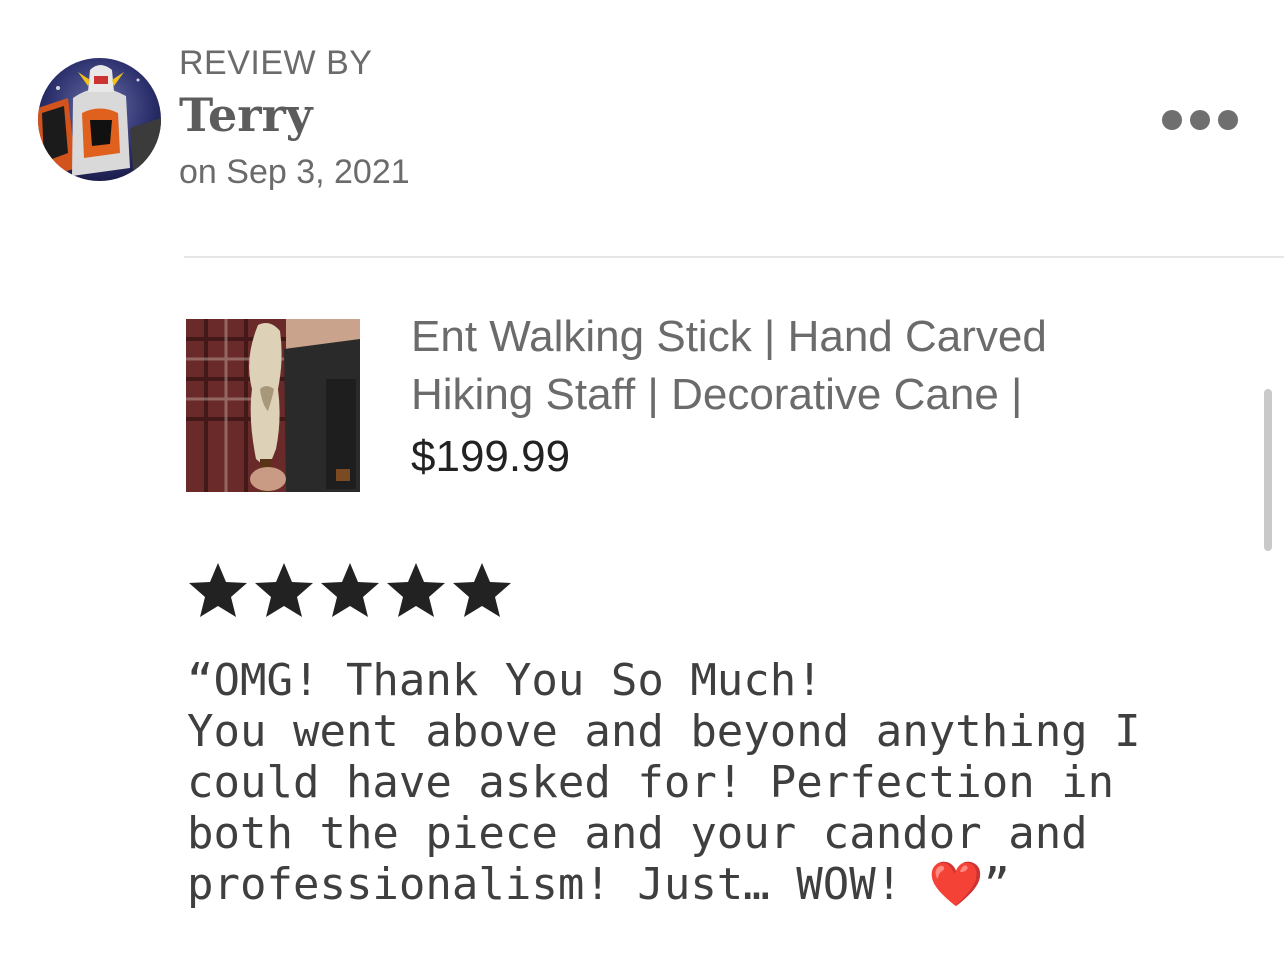  What do you see at coordinates (276, 63) in the screenshot?
I see `review-by-label: REVIEW BY` at bounding box center [276, 63].